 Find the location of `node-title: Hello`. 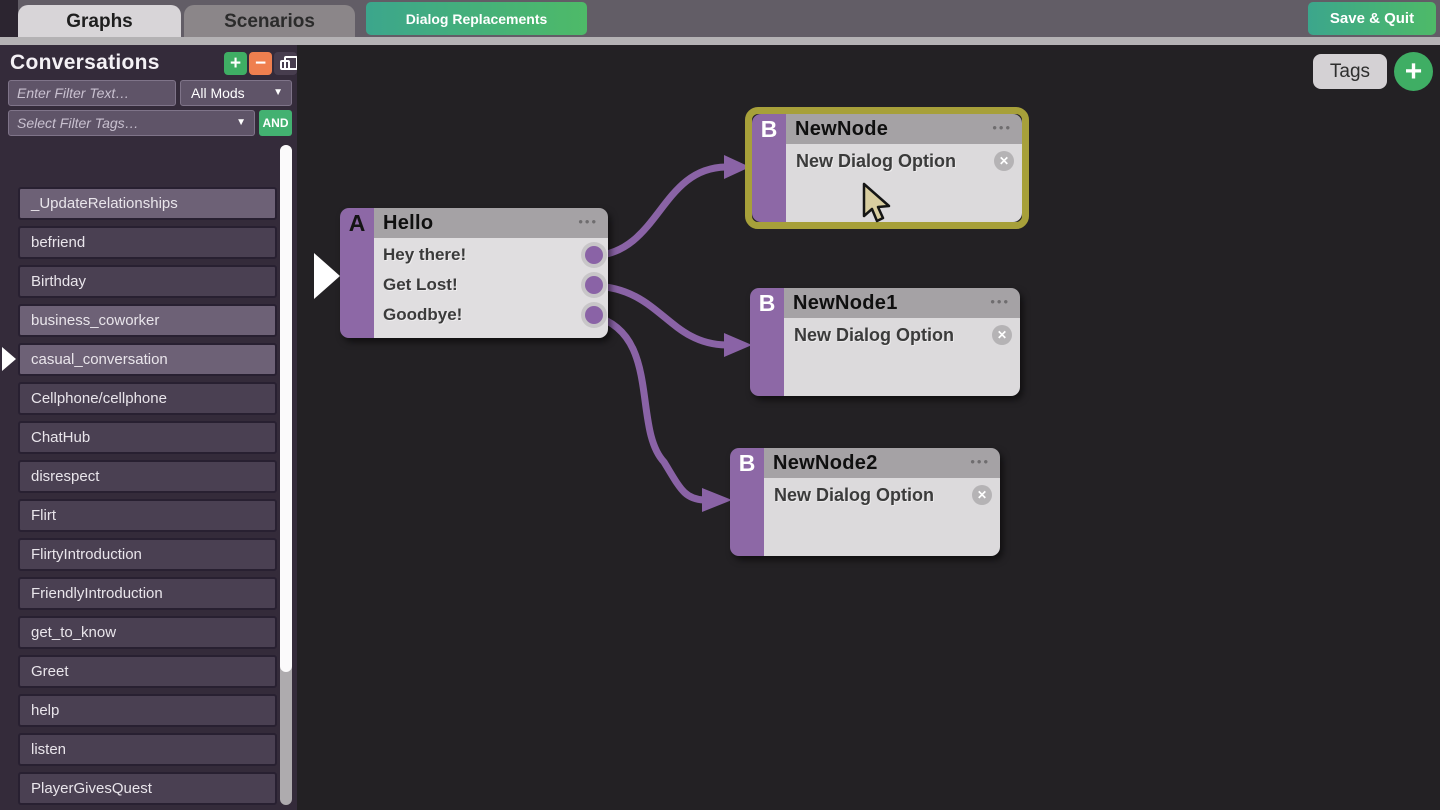

node-title: Hello is located at coordinates (408, 222).